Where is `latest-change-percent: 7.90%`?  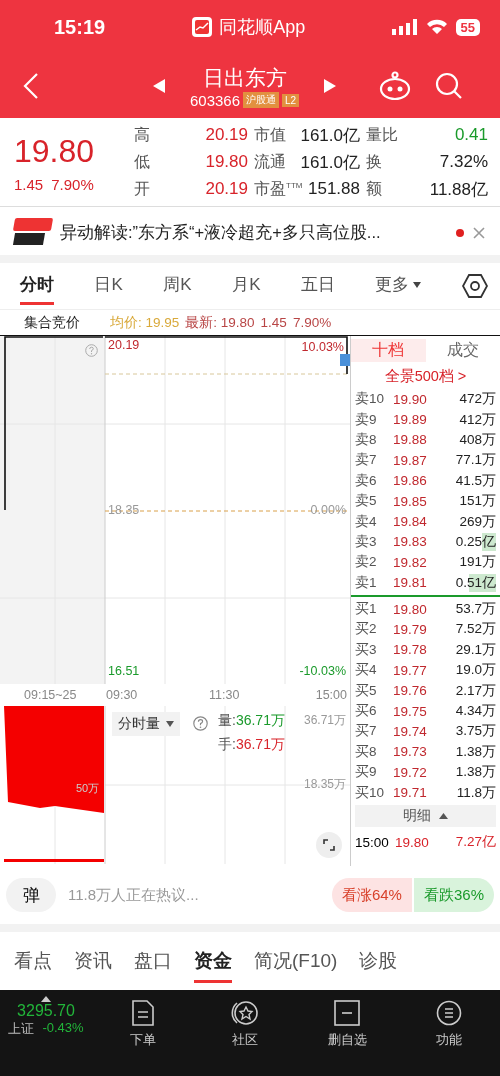 latest-change-percent: 7.90% is located at coordinates (312, 322).